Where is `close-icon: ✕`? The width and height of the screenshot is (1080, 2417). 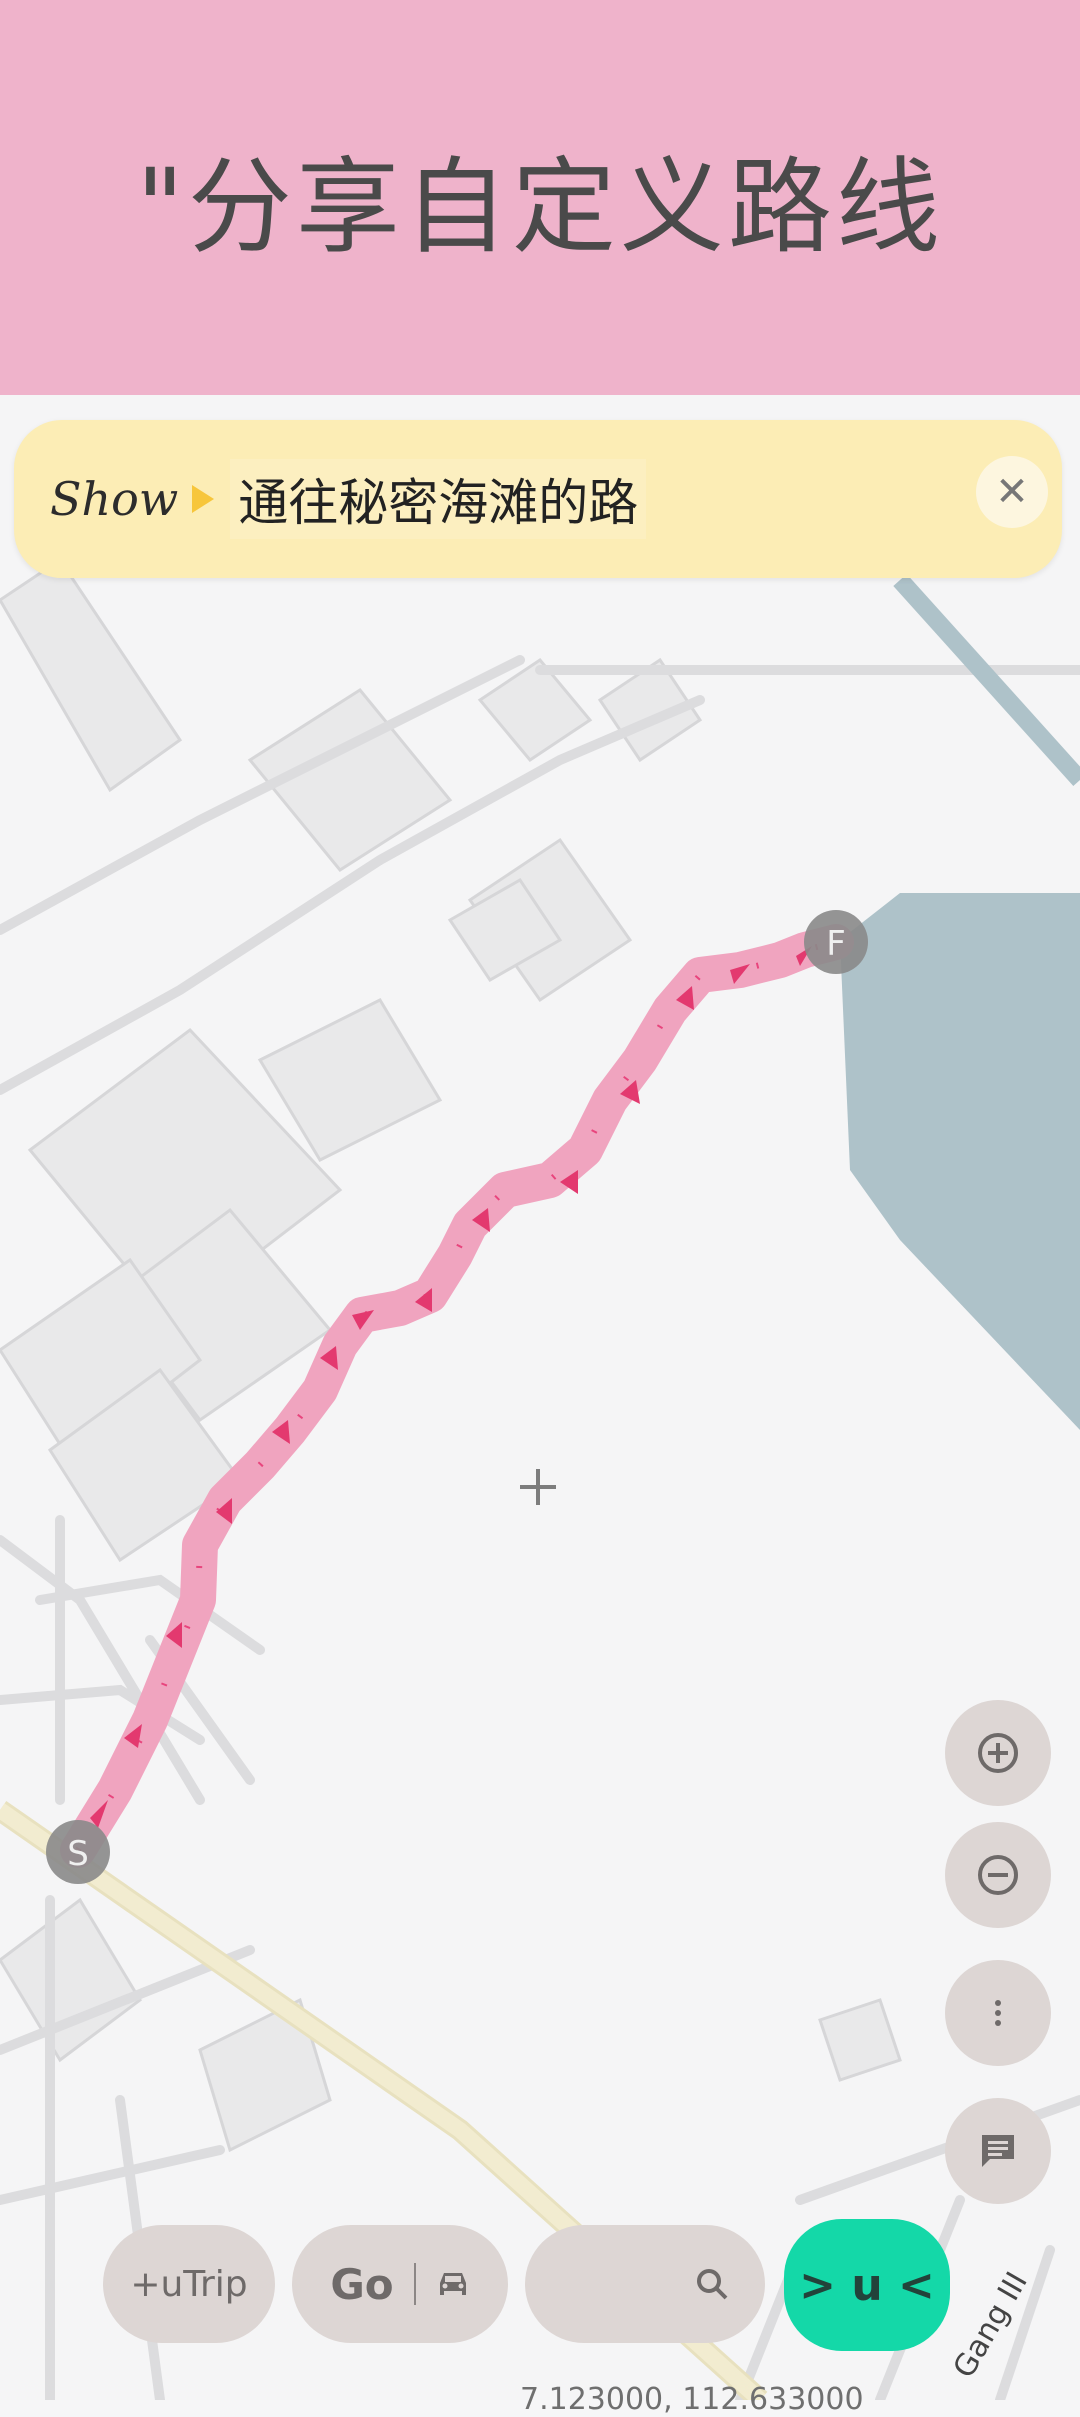 close-icon: ✕ is located at coordinates (1012, 492).